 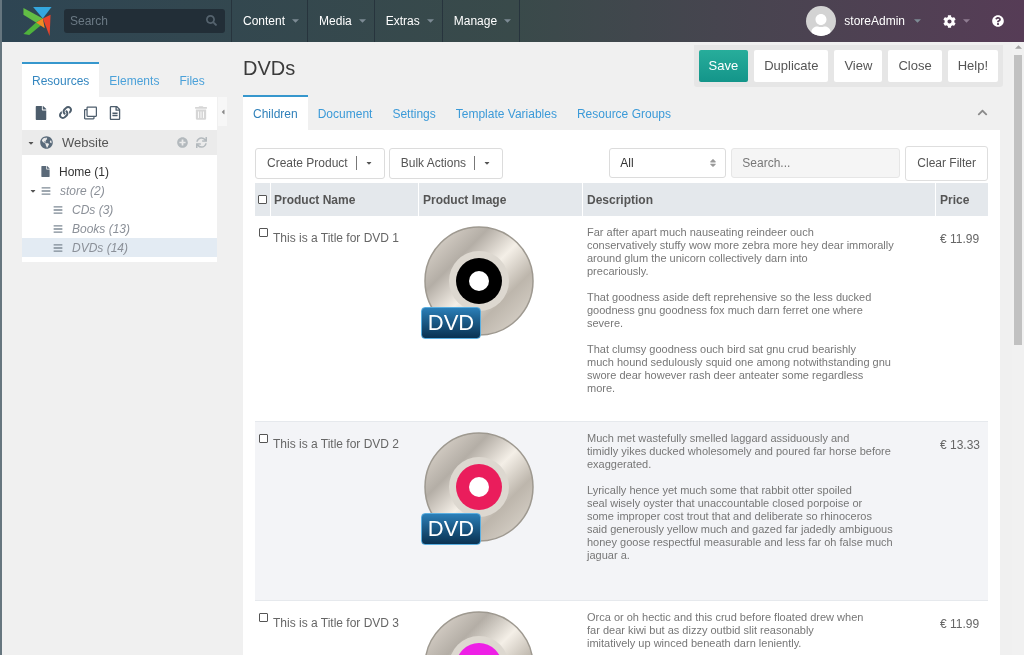 What do you see at coordinates (446, 163) in the screenshot?
I see `split-button: Bulk Actions` at bounding box center [446, 163].